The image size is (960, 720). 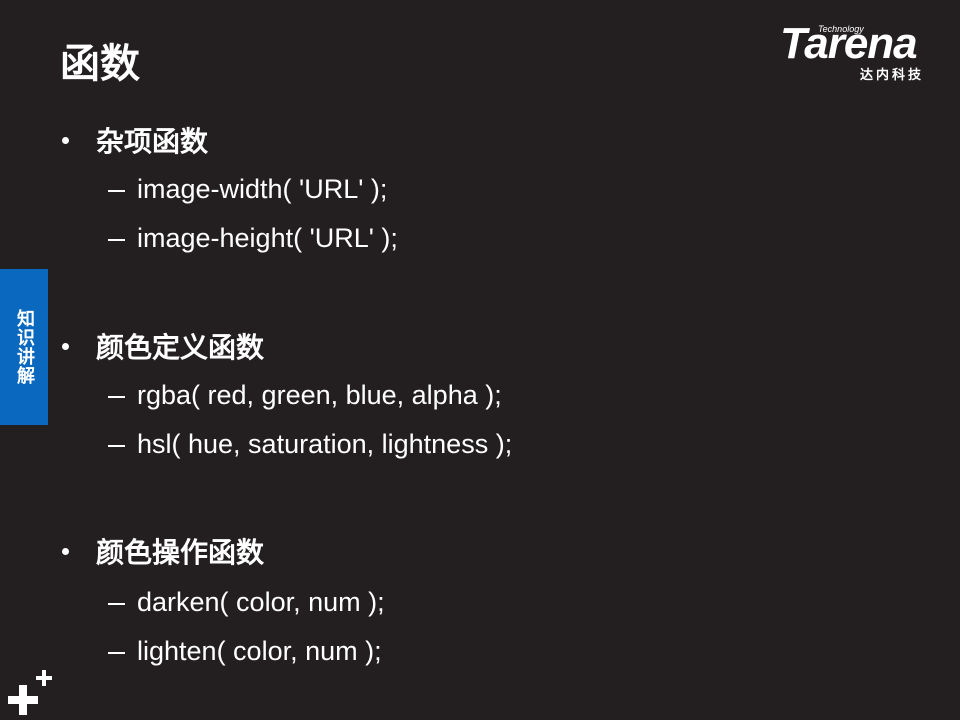 I want to click on bullet-color-operation-functions: 颜色操作函数, so click(x=162, y=551).